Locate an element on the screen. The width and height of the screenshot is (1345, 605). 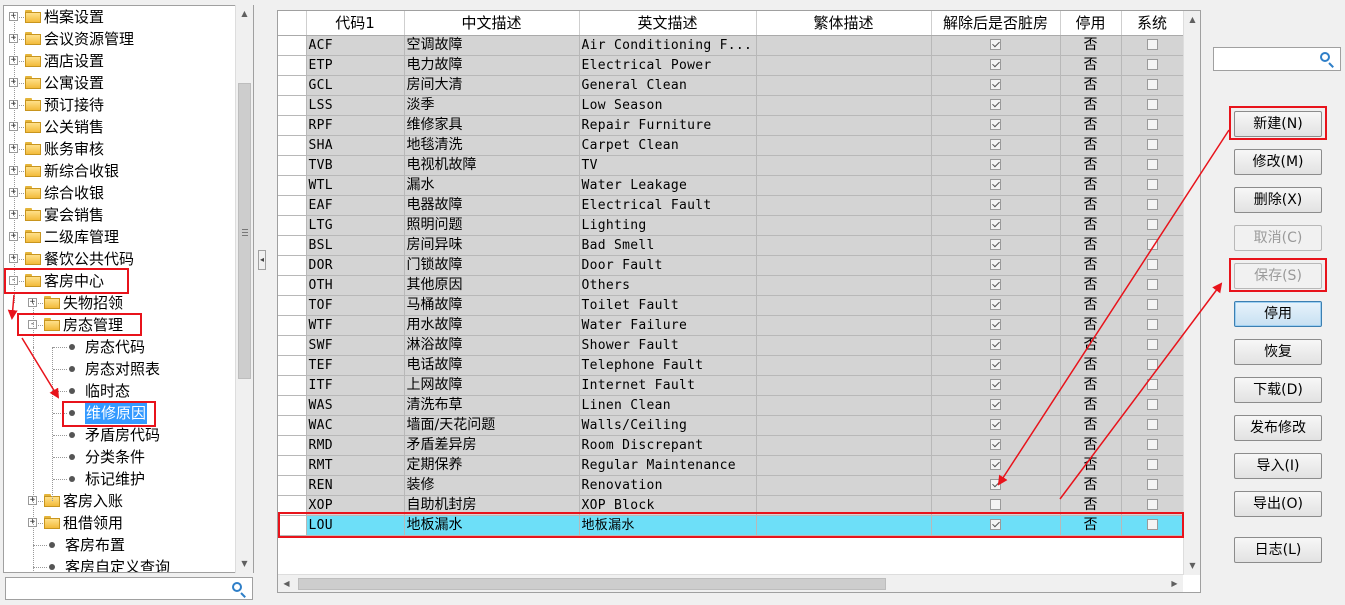
cell-chinese: 上网故障 is located at coordinates (492, 385).